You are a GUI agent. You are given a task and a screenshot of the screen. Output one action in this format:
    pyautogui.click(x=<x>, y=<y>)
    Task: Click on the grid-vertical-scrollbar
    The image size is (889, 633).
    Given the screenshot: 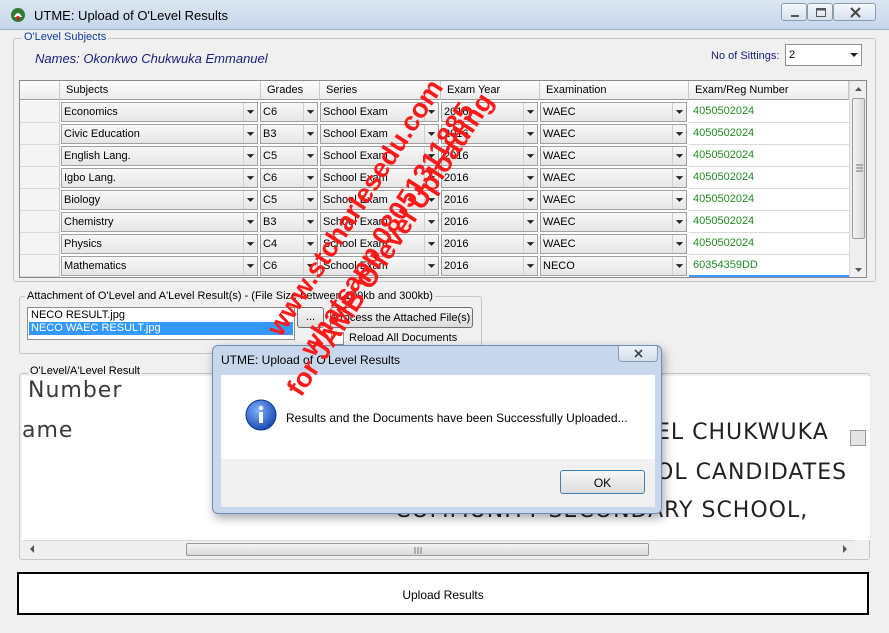 What is the action you would take?
    pyautogui.click(x=857, y=179)
    